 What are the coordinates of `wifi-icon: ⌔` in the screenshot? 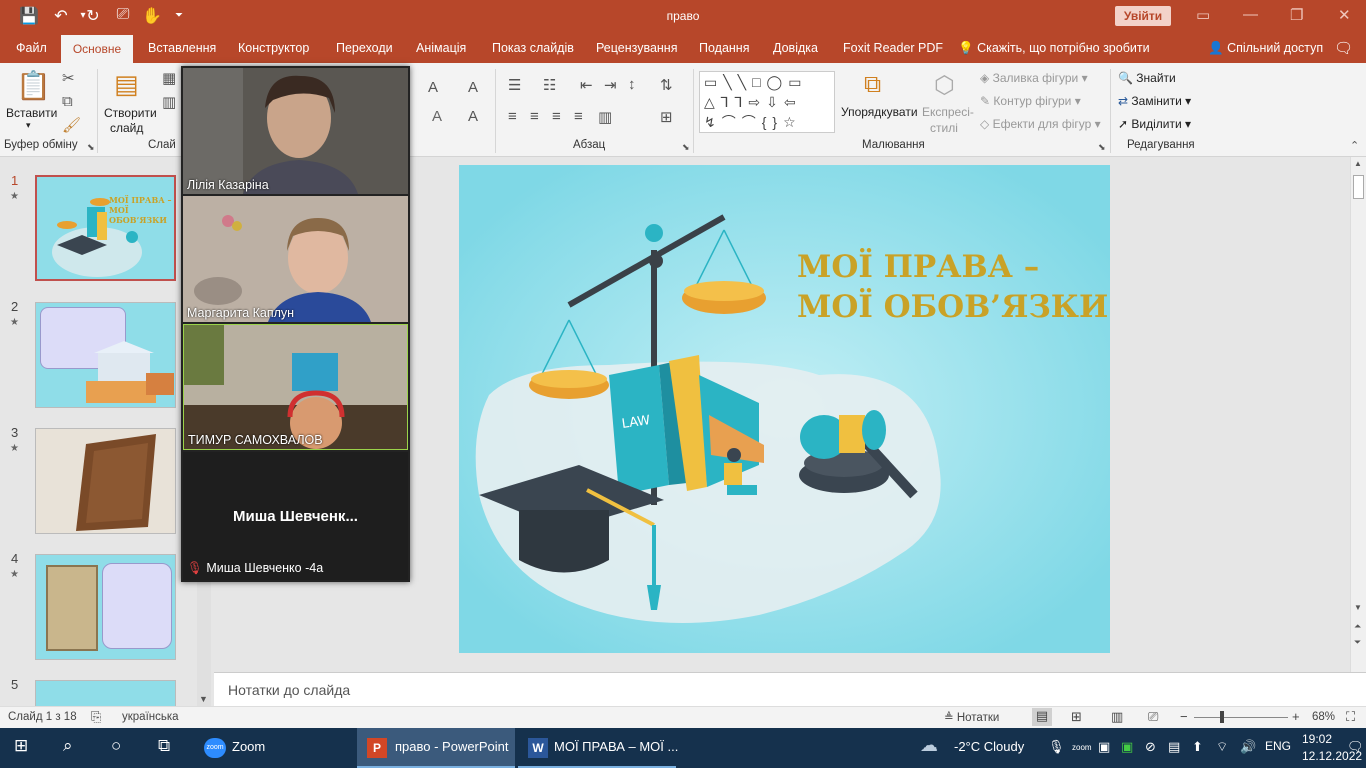 It's located at (1222, 747).